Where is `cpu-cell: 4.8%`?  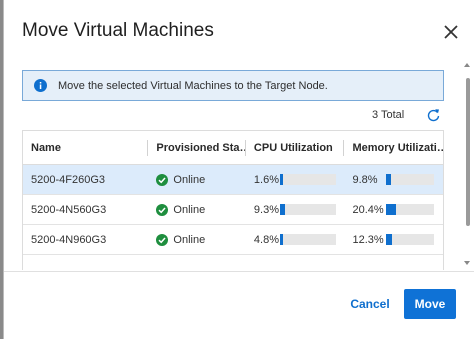 cpu-cell: 4.8% is located at coordinates (295, 239).